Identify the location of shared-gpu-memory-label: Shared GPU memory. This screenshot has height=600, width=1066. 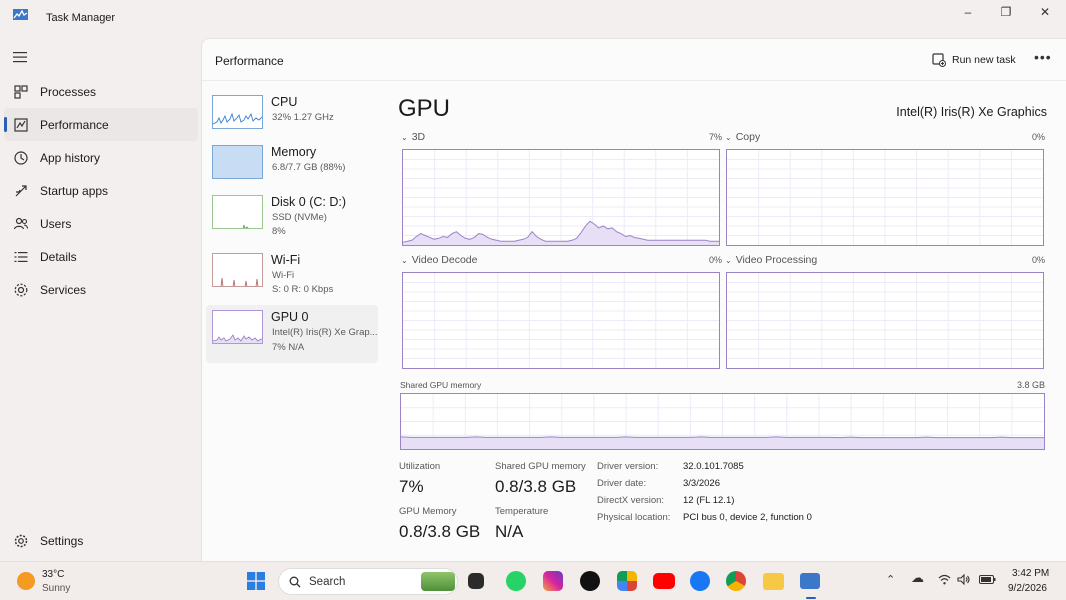
(540, 466).